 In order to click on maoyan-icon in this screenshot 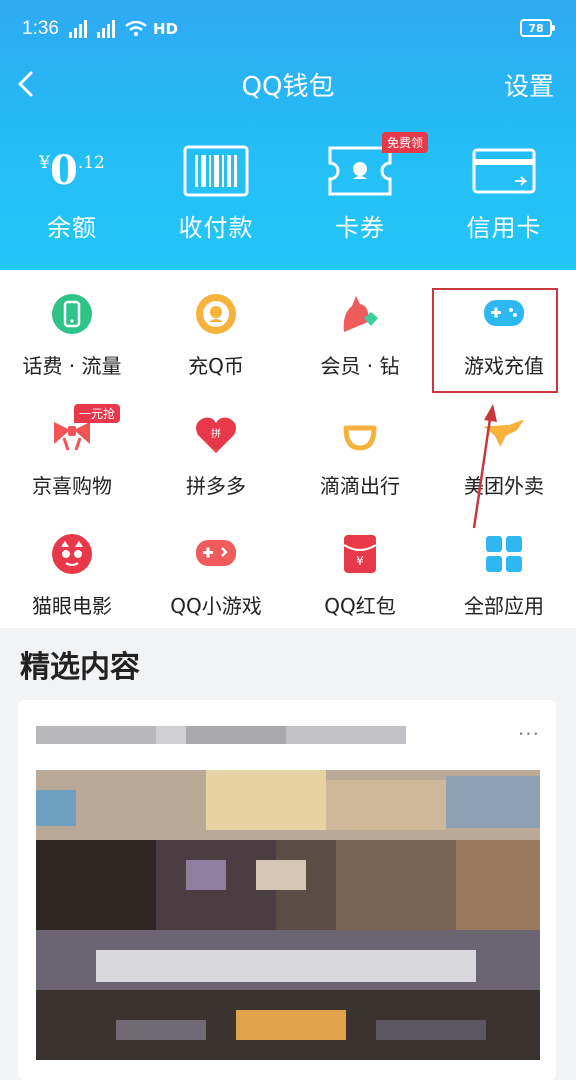, I will do `click(72, 554)`.